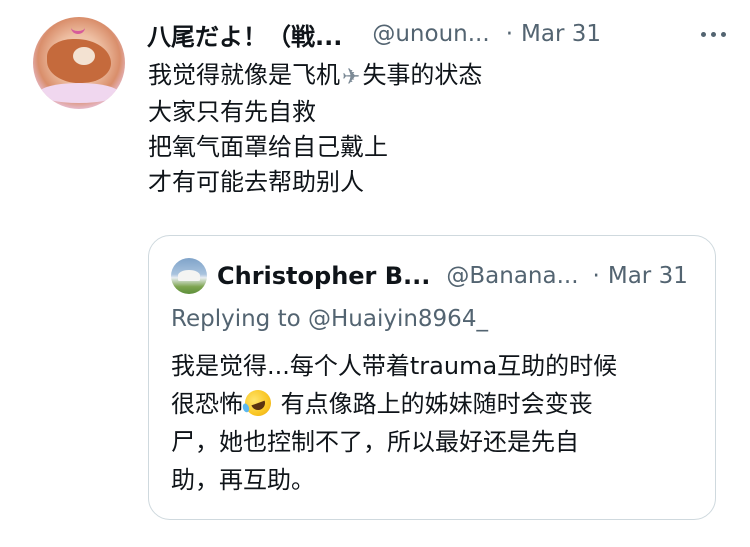 The width and height of the screenshot is (750, 547). What do you see at coordinates (329, 319) in the screenshot?
I see `replying-to-label: Replying to @Huaiyin8964_` at bounding box center [329, 319].